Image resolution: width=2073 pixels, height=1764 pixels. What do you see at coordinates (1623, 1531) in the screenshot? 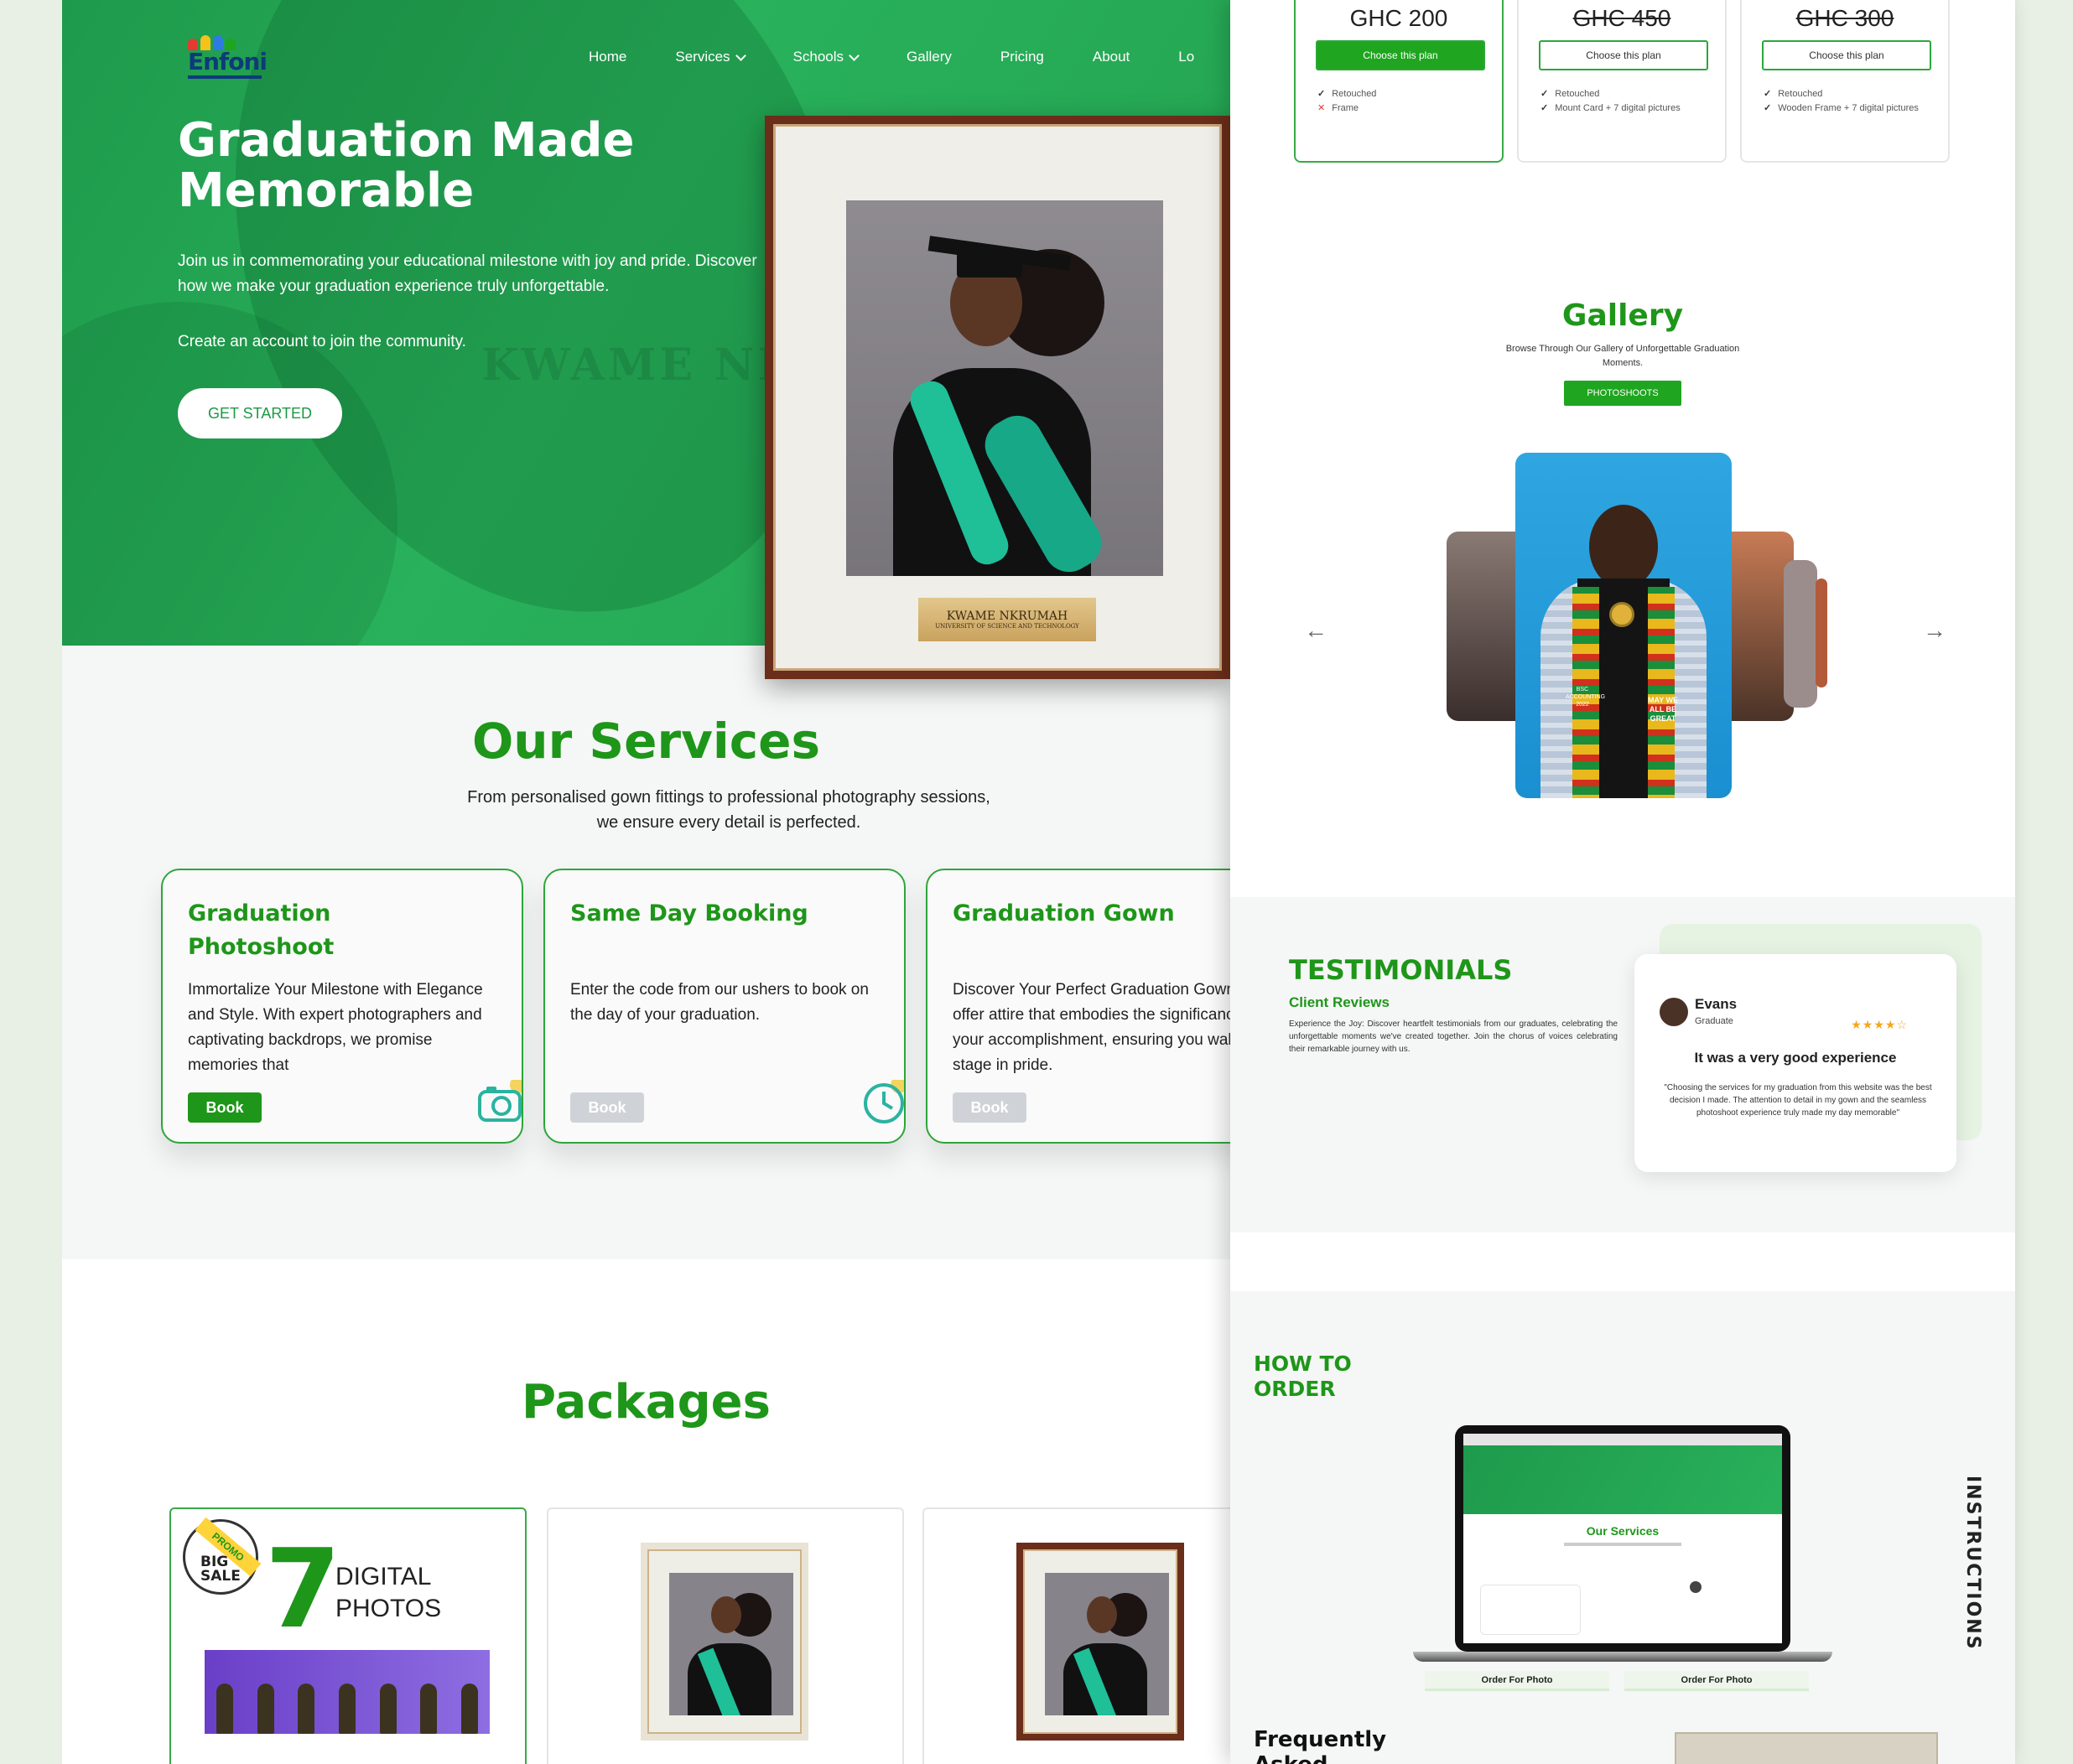
I see `screen-services-title: Our Services` at bounding box center [1623, 1531].